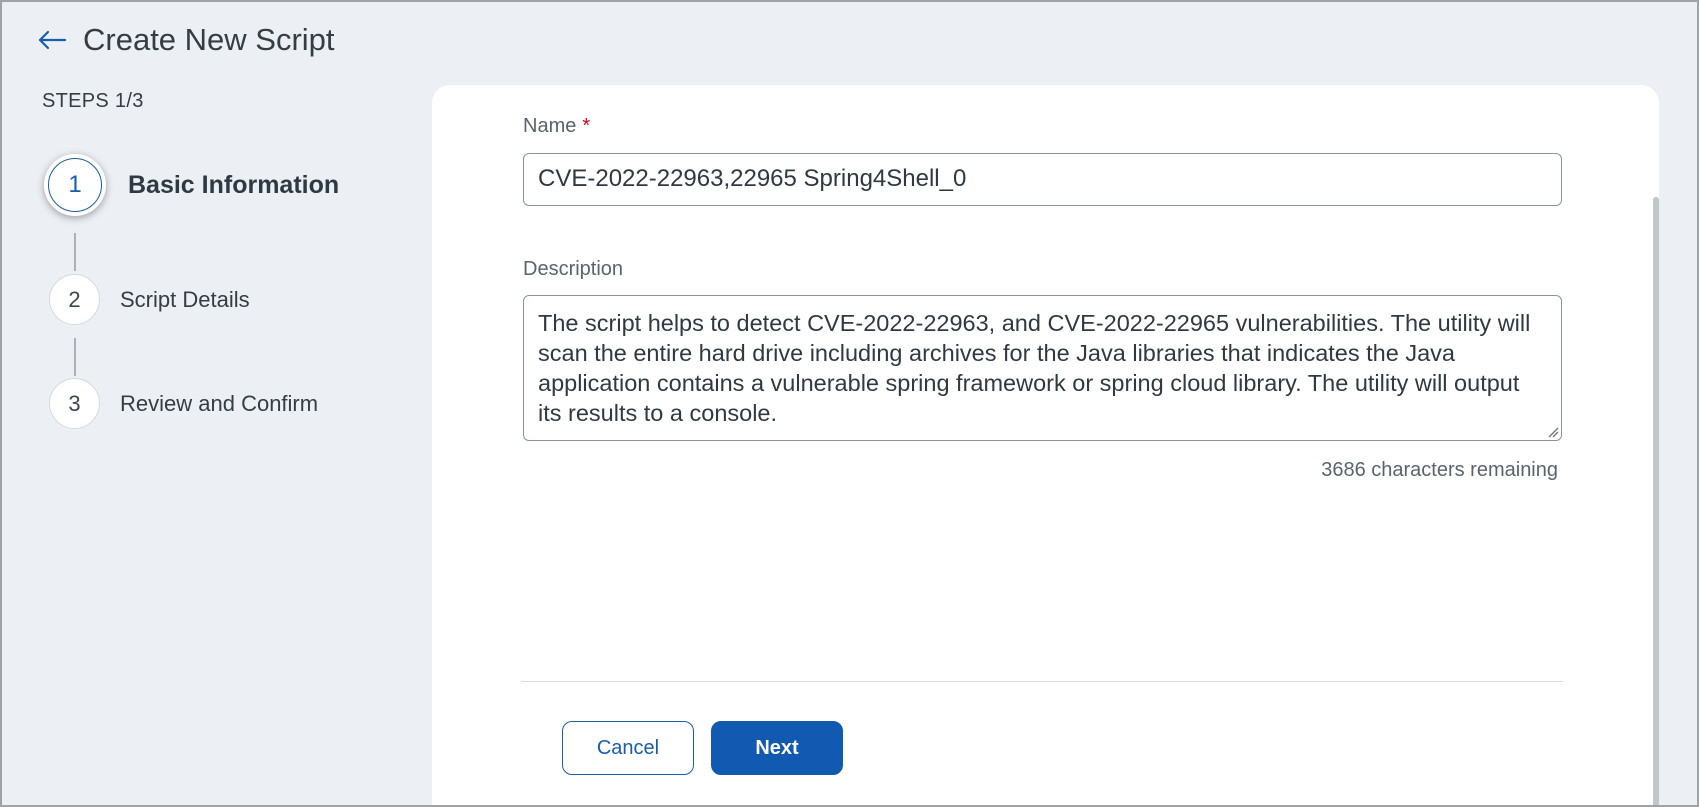  What do you see at coordinates (93, 101) in the screenshot?
I see `steps-progress-label: STEPS 1/3` at bounding box center [93, 101].